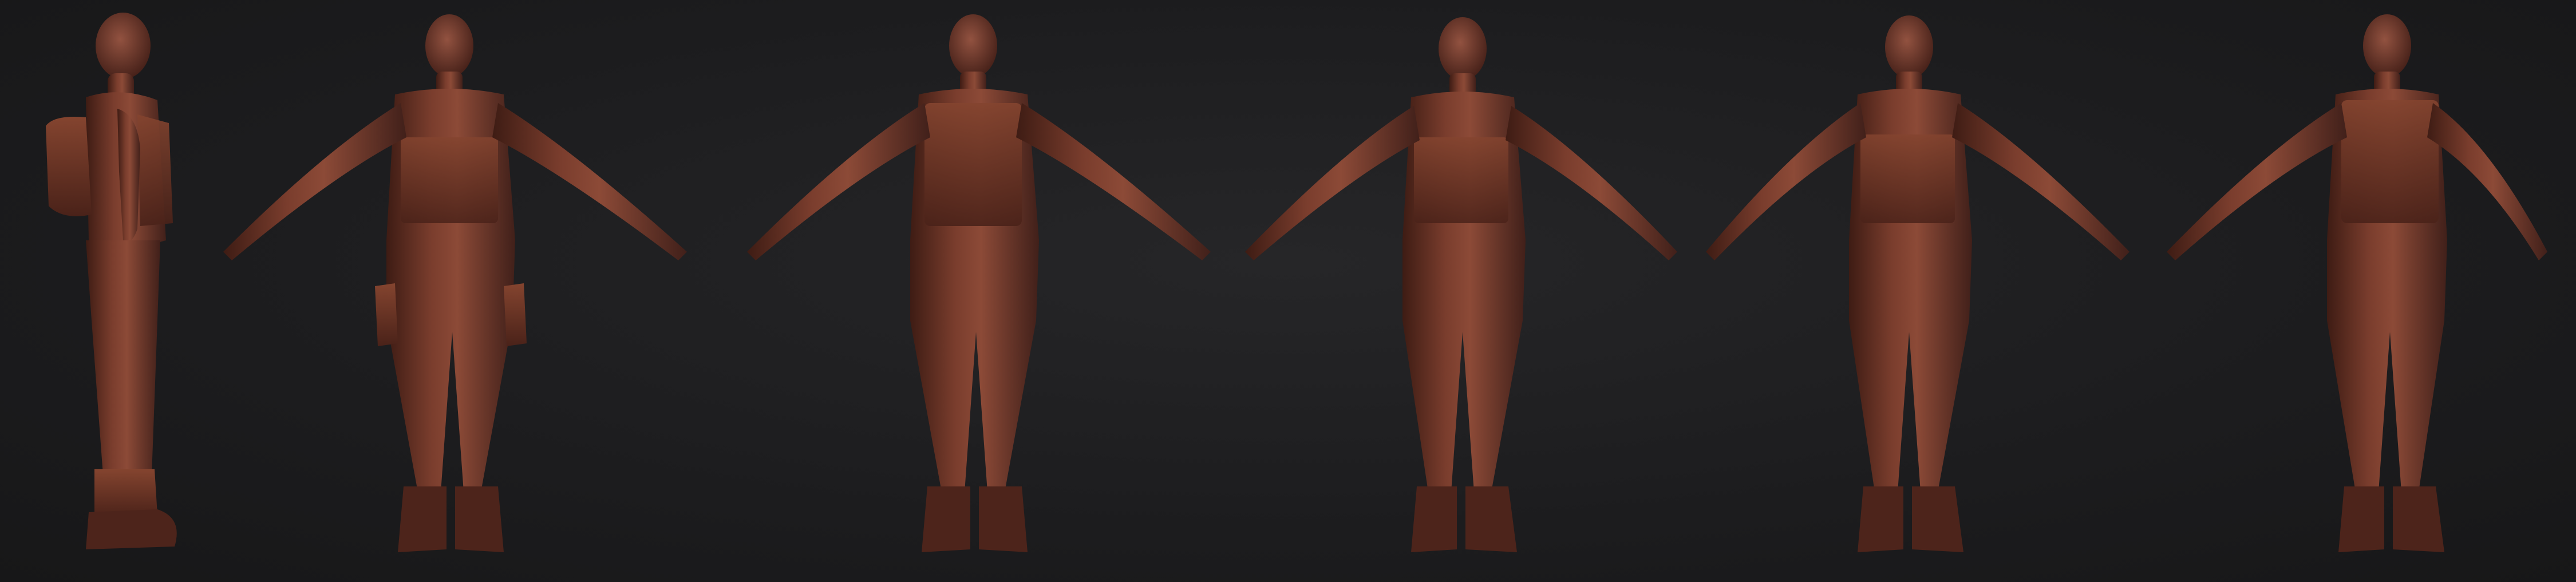 The width and height of the screenshot is (2576, 582). I want to click on figure-view-side-left, so click(109, 291).